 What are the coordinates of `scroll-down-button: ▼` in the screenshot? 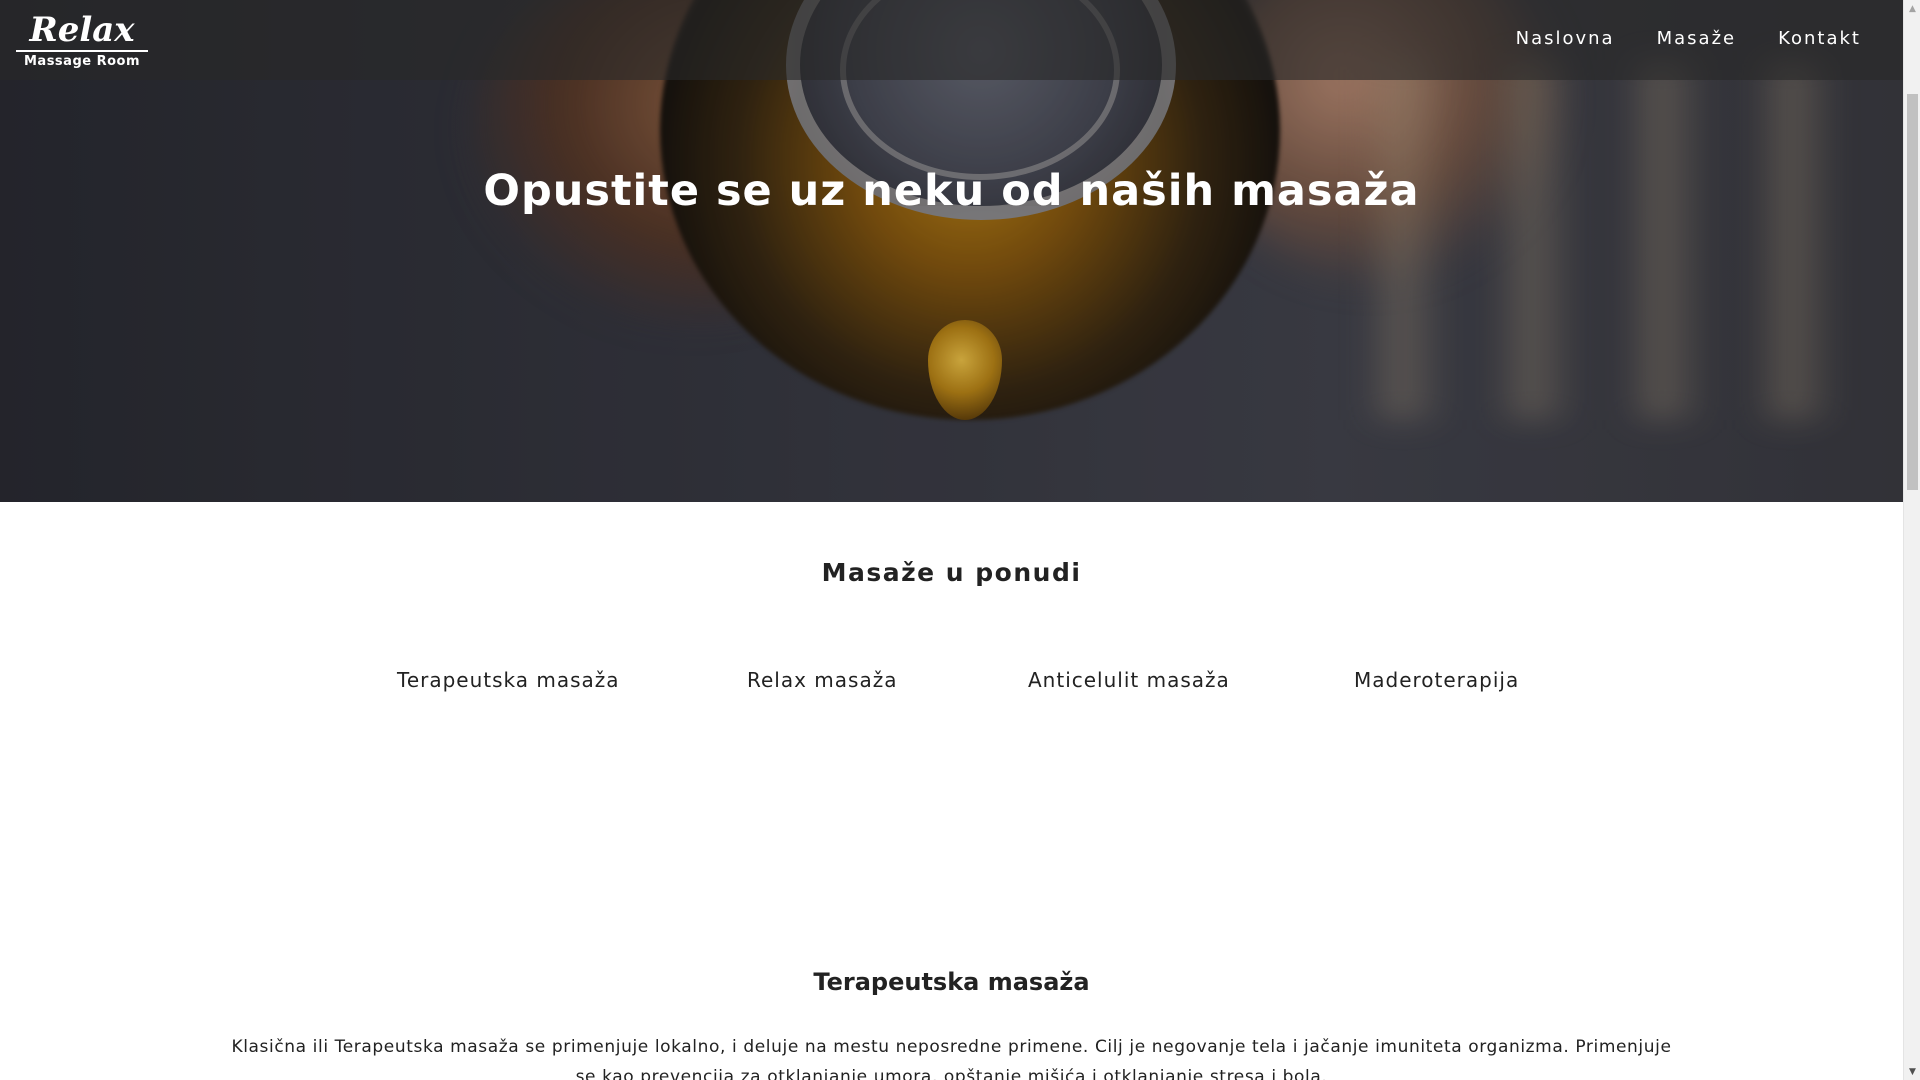 It's located at (1912, 1071).